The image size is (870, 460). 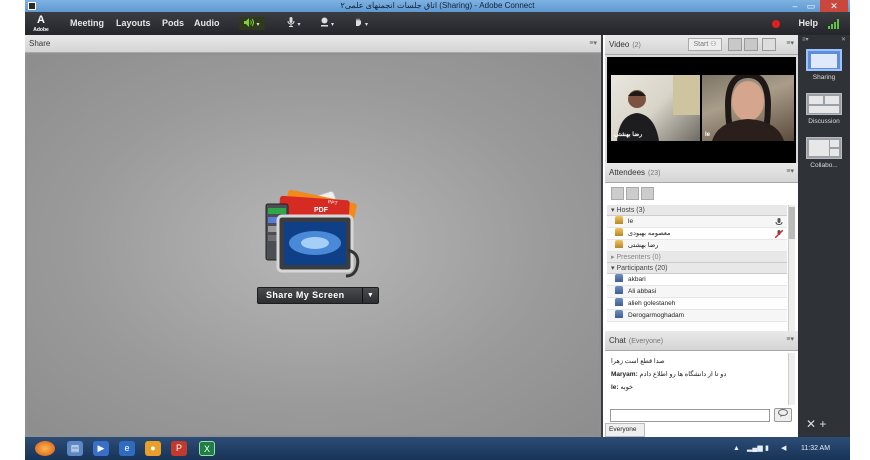 What do you see at coordinates (619, 44) in the screenshot?
I see `video-pod-title: Video` at bounding box center [619, 44].